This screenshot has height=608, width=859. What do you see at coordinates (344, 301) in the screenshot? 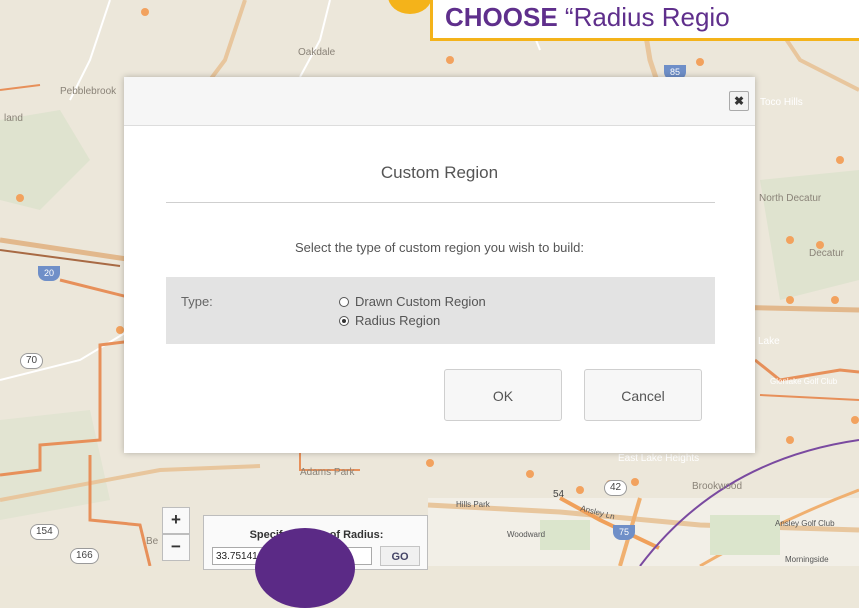
I see `radio-drawn-custom-region` at bounding box center [344, 301].